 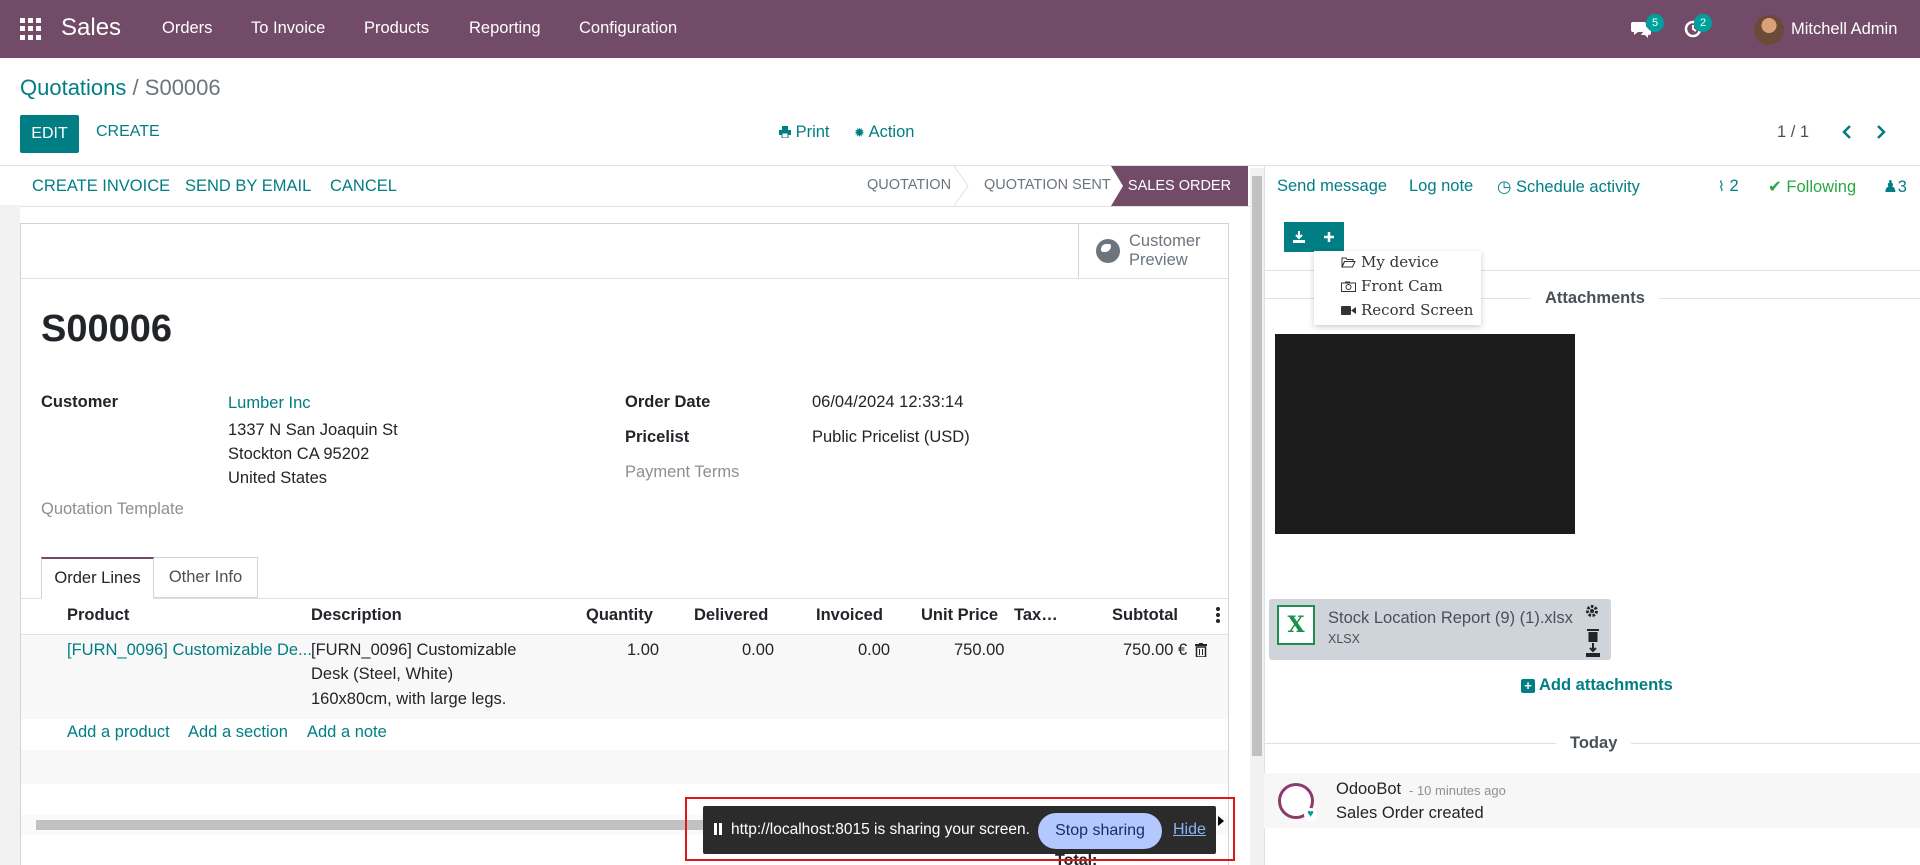 What do you see at coordinates (187, 28) in the screenshot?
I see `menu-orders: Orders` at bounding box center [187, 28].